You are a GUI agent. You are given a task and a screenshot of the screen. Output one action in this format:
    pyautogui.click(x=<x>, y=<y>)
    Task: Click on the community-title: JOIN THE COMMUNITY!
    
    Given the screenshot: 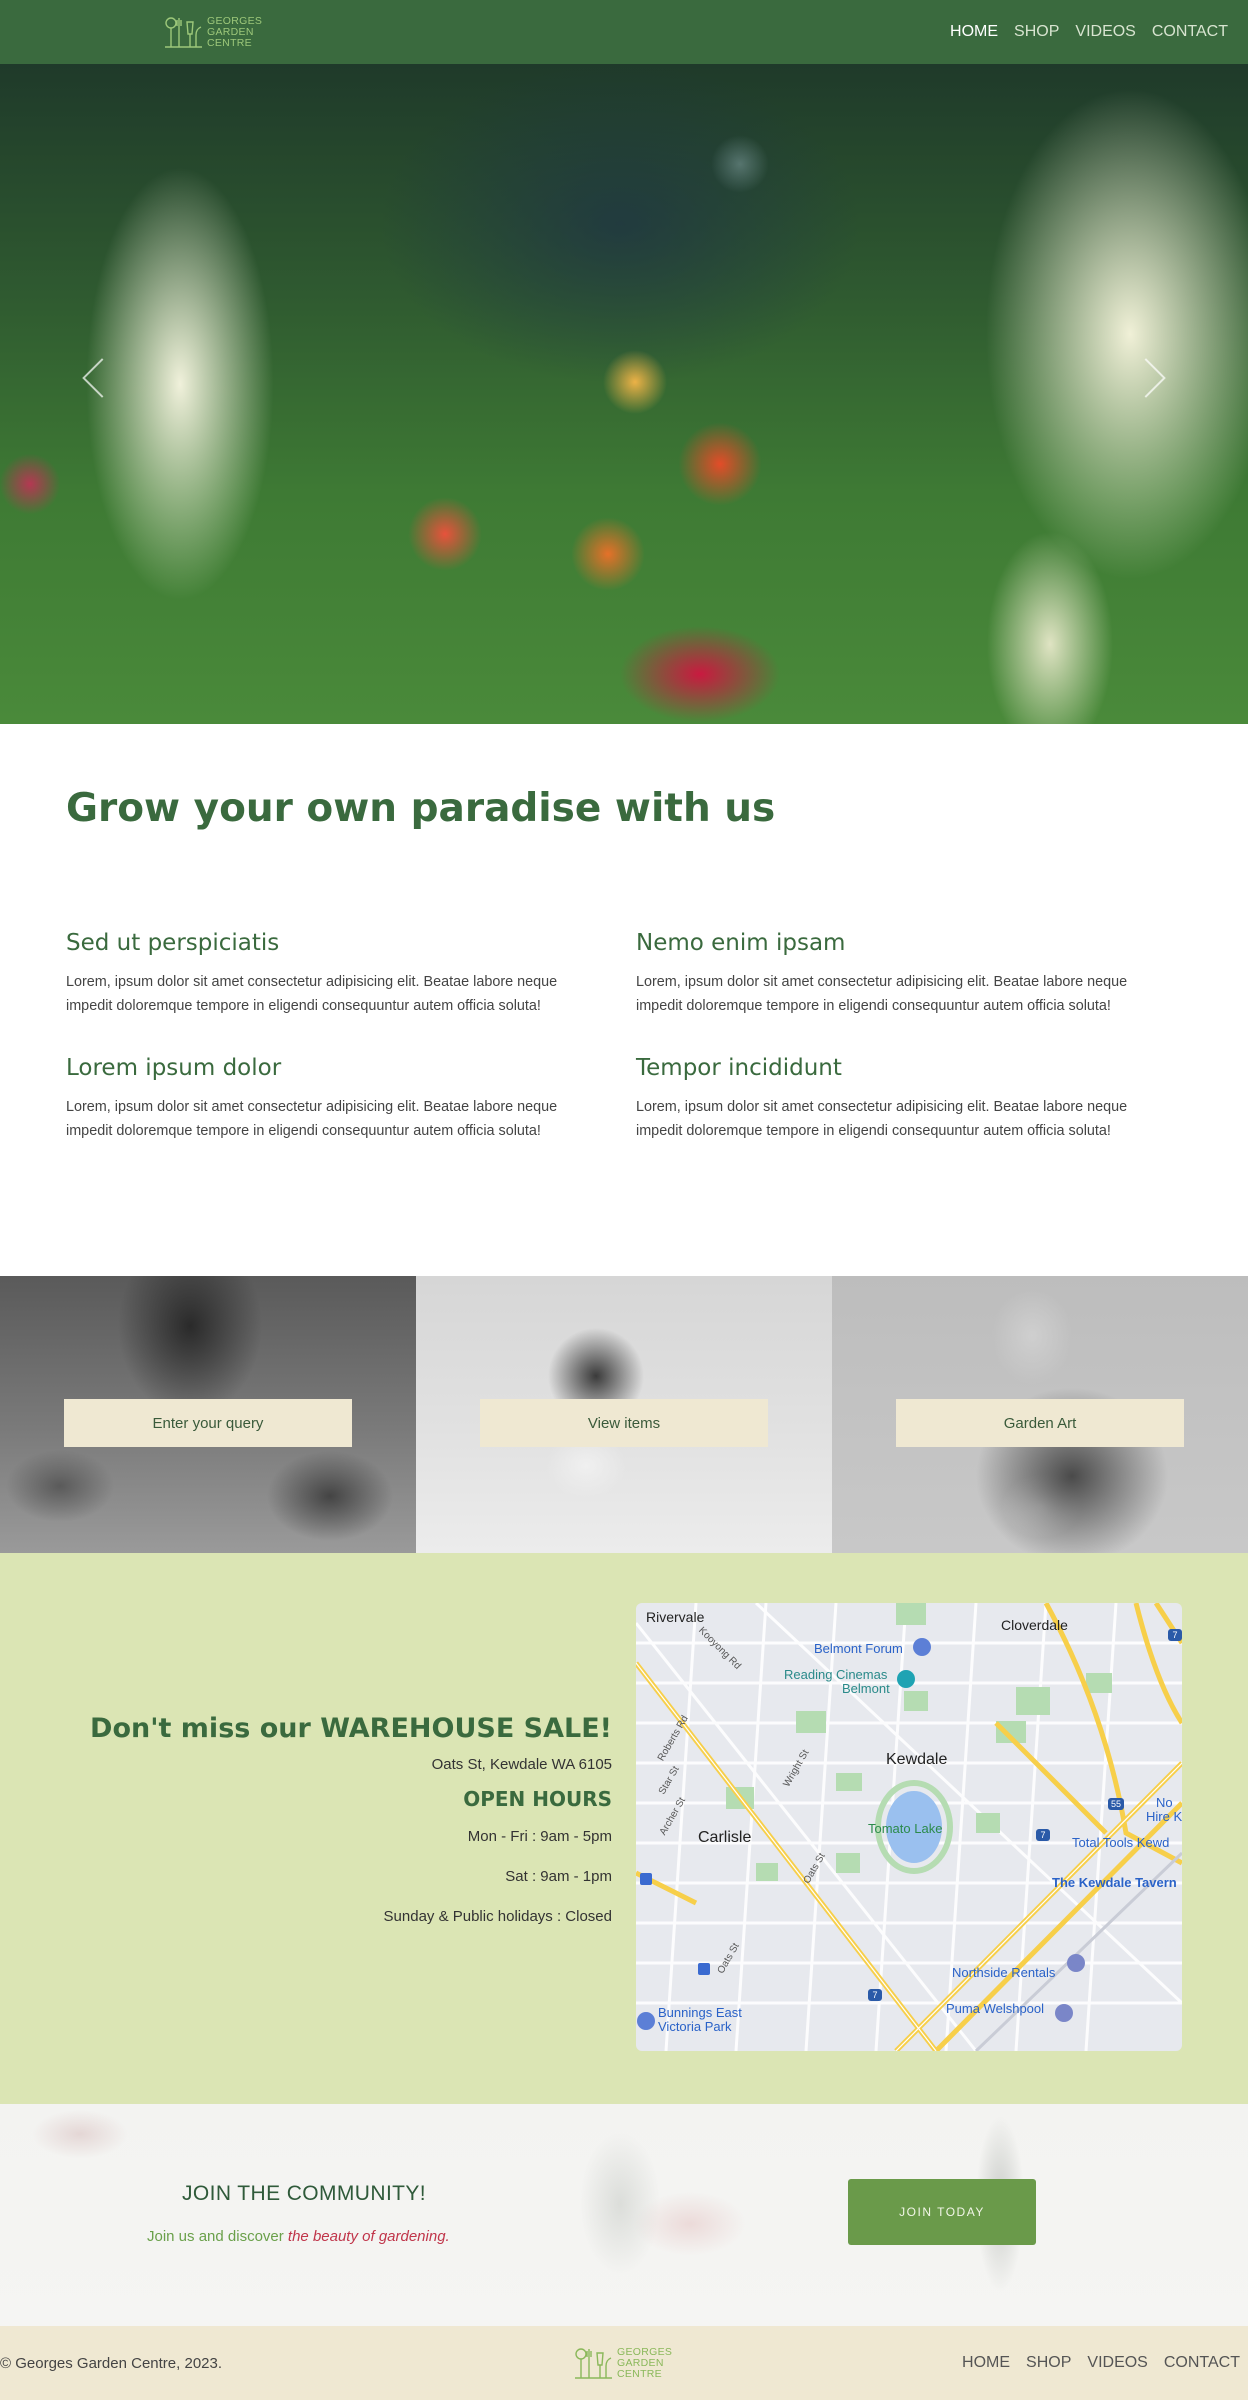 What is the action you would take?
    pyautogui.click(x=304, y=2193)
    